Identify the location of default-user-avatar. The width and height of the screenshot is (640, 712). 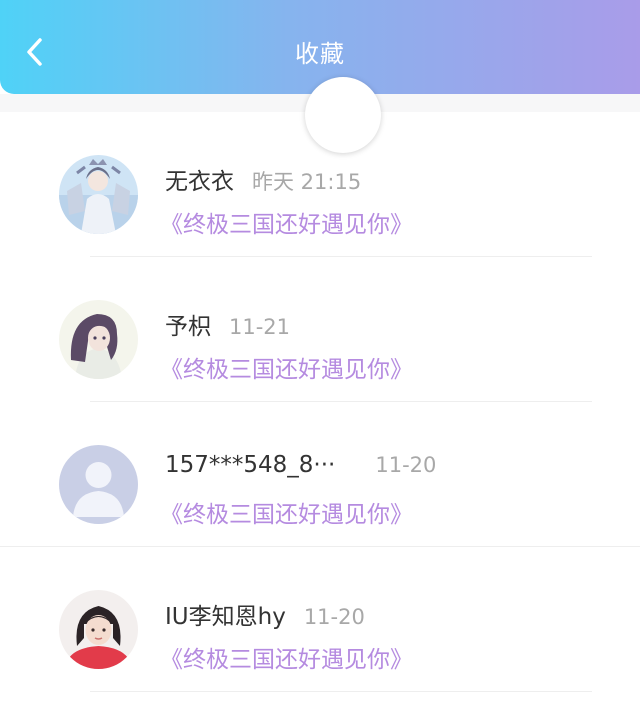
(98, 484).